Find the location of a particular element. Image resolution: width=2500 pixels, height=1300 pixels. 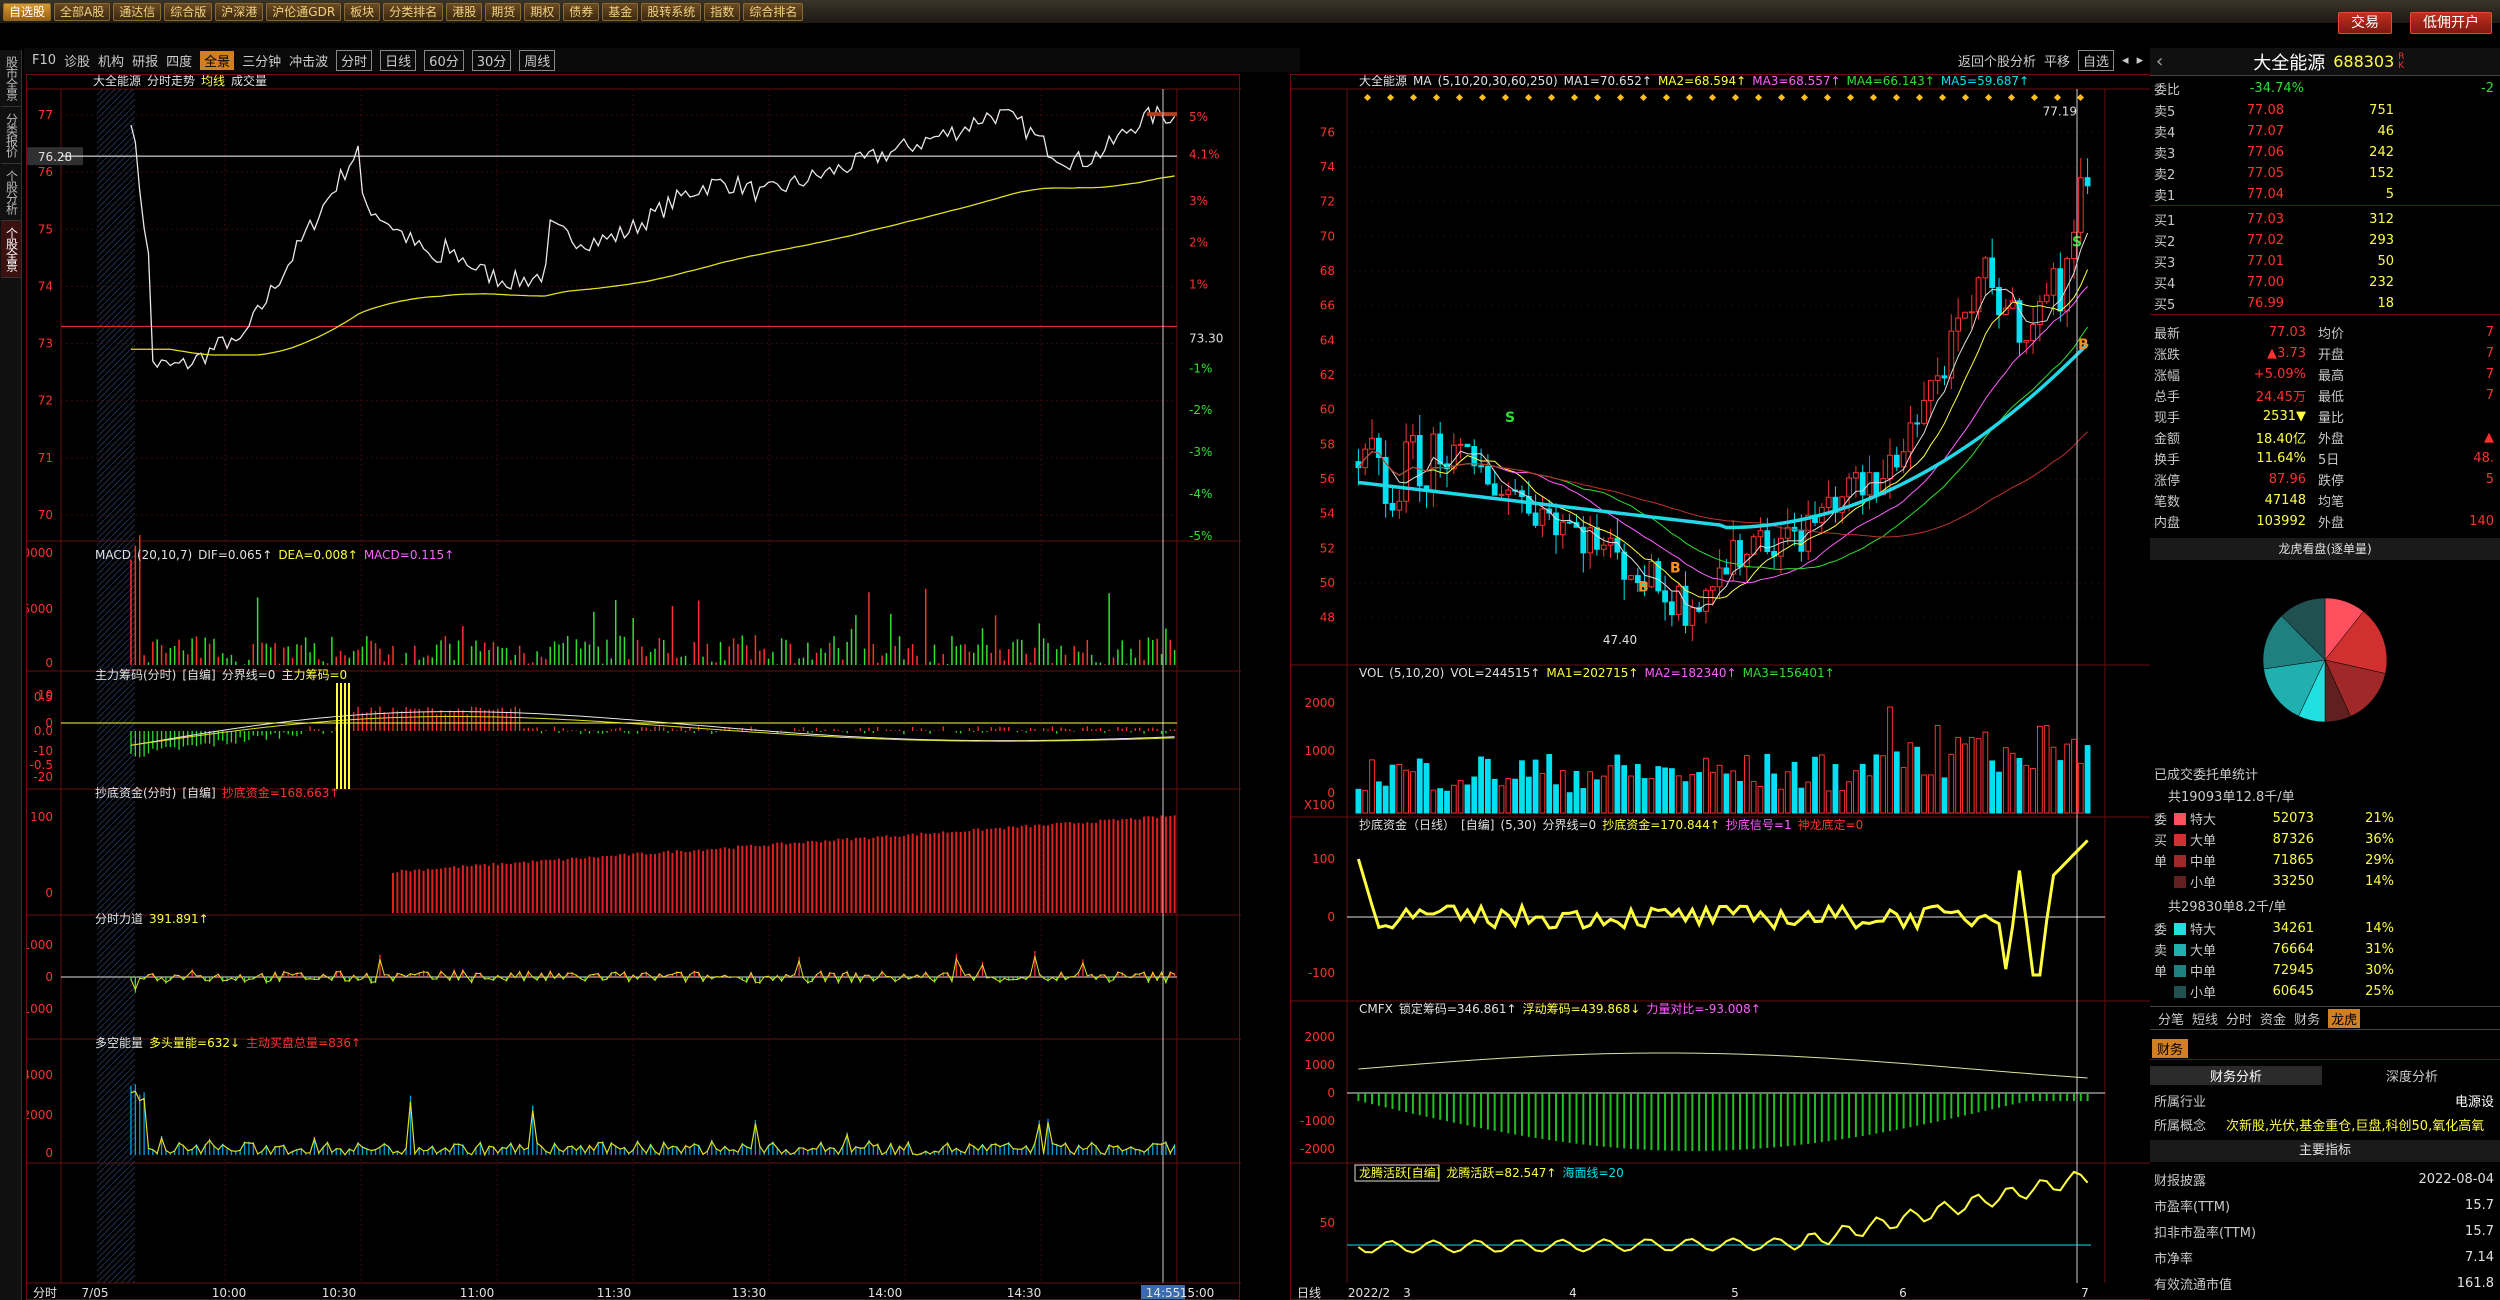

price-tick: 73 is located at coordinates (45, 344).